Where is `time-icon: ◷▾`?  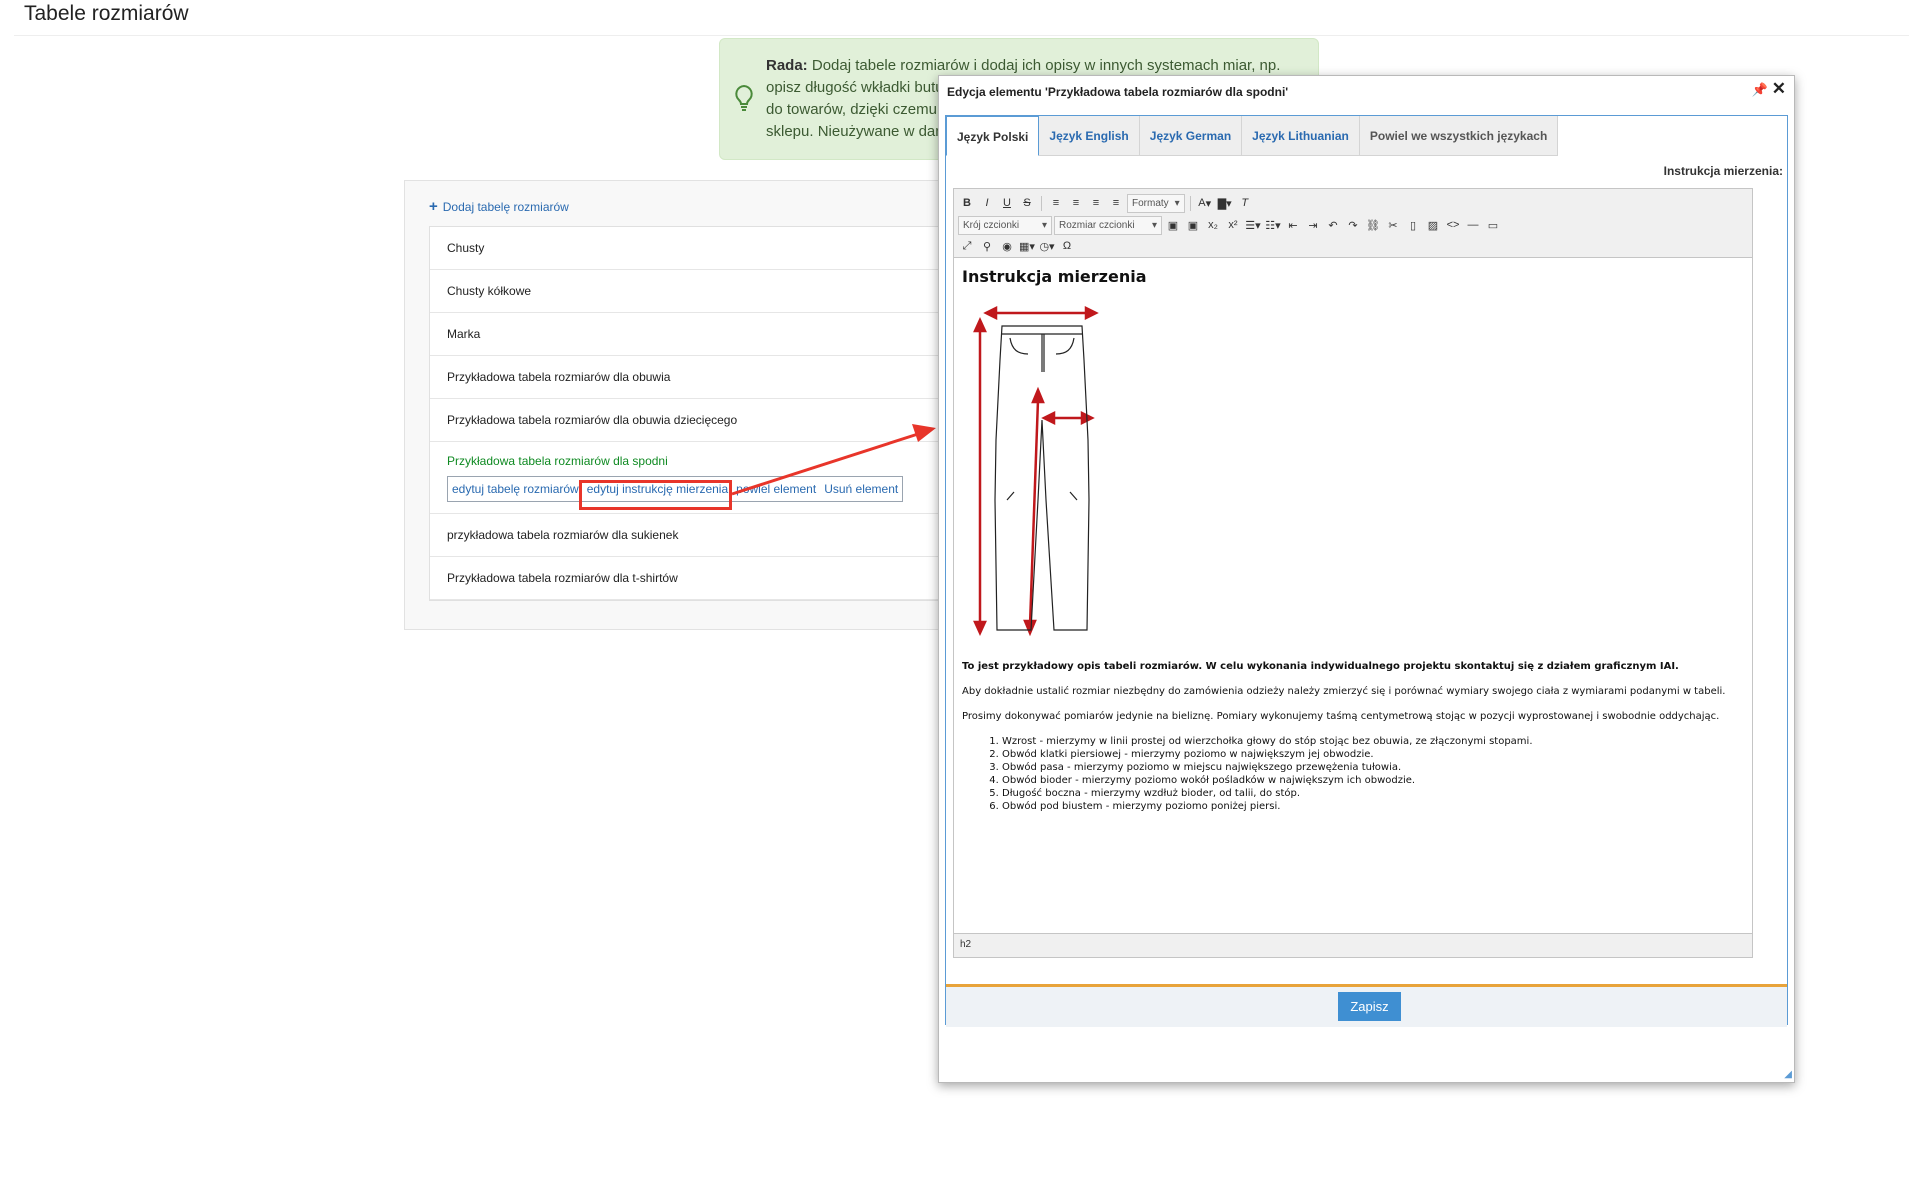 time-icon: ◷▾ is located at coordinates (1047, 246).